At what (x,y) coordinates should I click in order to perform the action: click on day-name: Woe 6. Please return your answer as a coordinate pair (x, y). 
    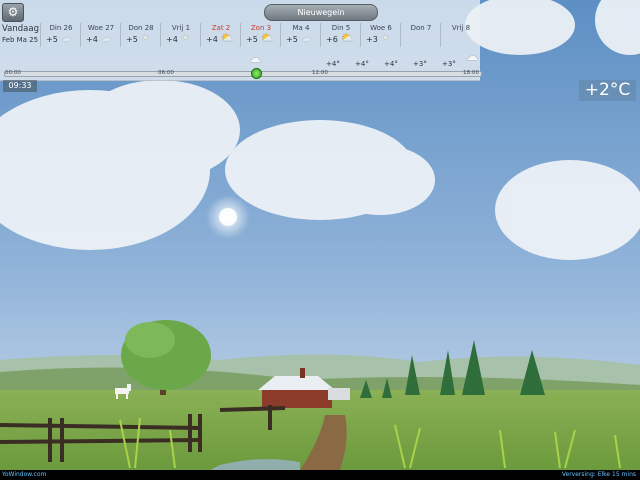
    Looking at the image, I should click on (381, 28).